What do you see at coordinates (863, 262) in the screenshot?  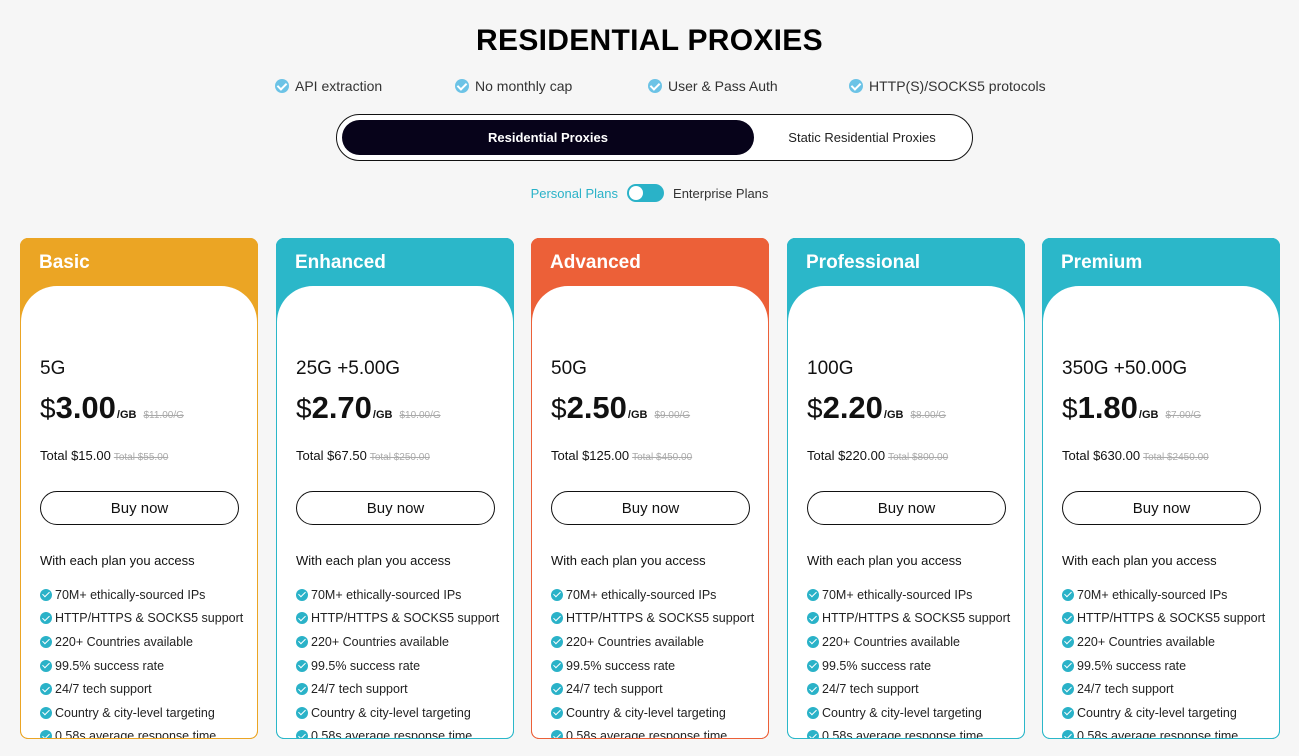 I see `plan-name: Professional` at bounding box center [863, 262].